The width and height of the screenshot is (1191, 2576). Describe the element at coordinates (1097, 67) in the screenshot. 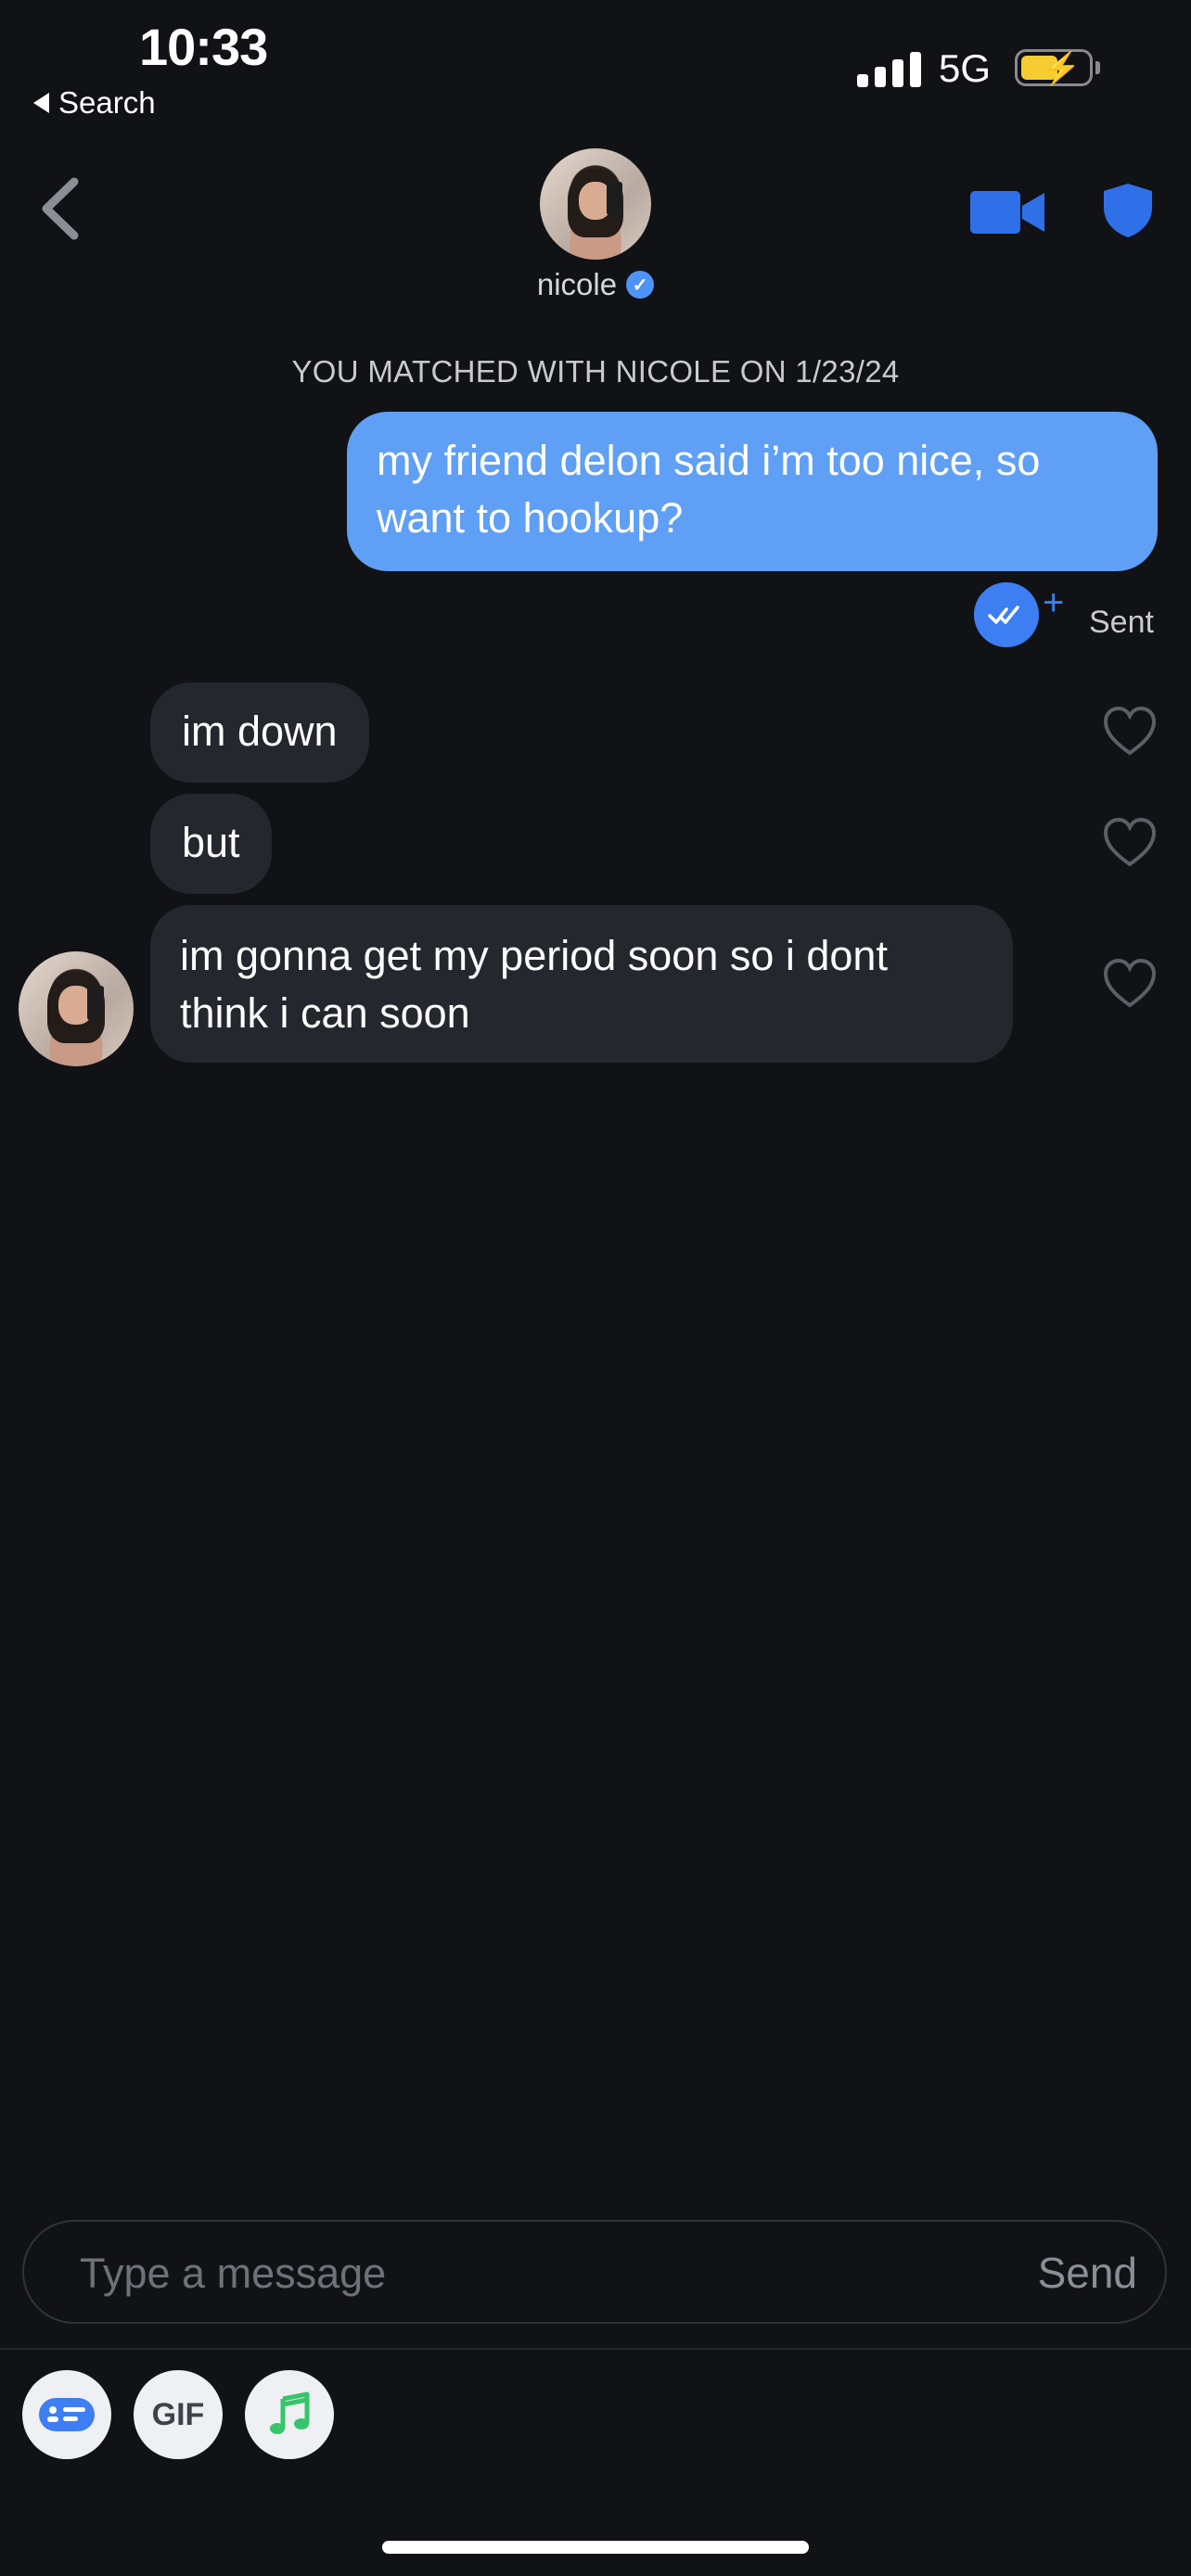

I see `battery-cap` at that location.